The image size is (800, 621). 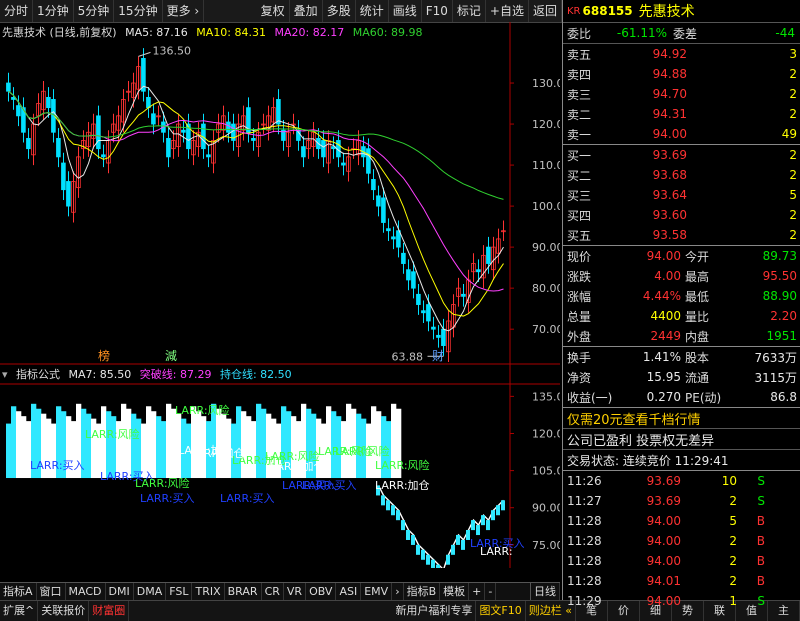 What do you see at coordinates (422, 592) in the screenshot?
I see `indicator-tab-14: 指标B` at bounding box center [422, 592].